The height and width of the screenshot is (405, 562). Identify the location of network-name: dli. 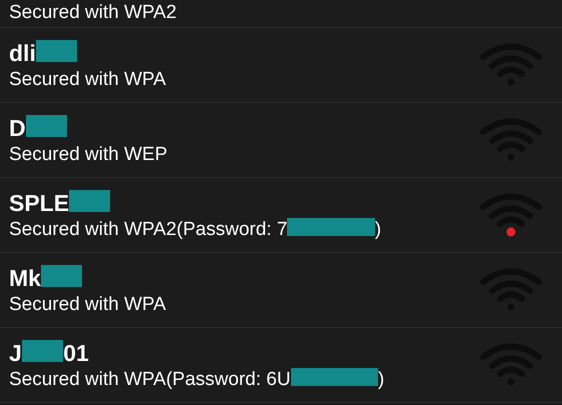
(87, 52).